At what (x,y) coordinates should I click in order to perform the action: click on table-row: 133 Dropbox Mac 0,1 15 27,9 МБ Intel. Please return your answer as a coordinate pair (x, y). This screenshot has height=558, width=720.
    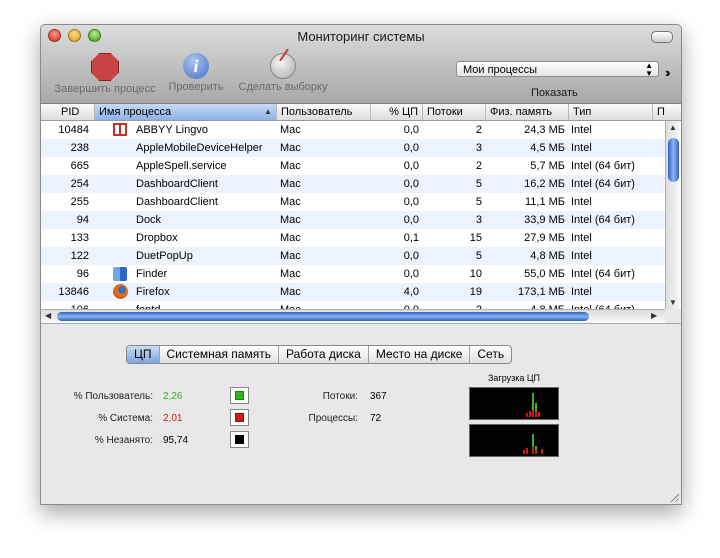
    Looking at the image, I should click on (353, 238).